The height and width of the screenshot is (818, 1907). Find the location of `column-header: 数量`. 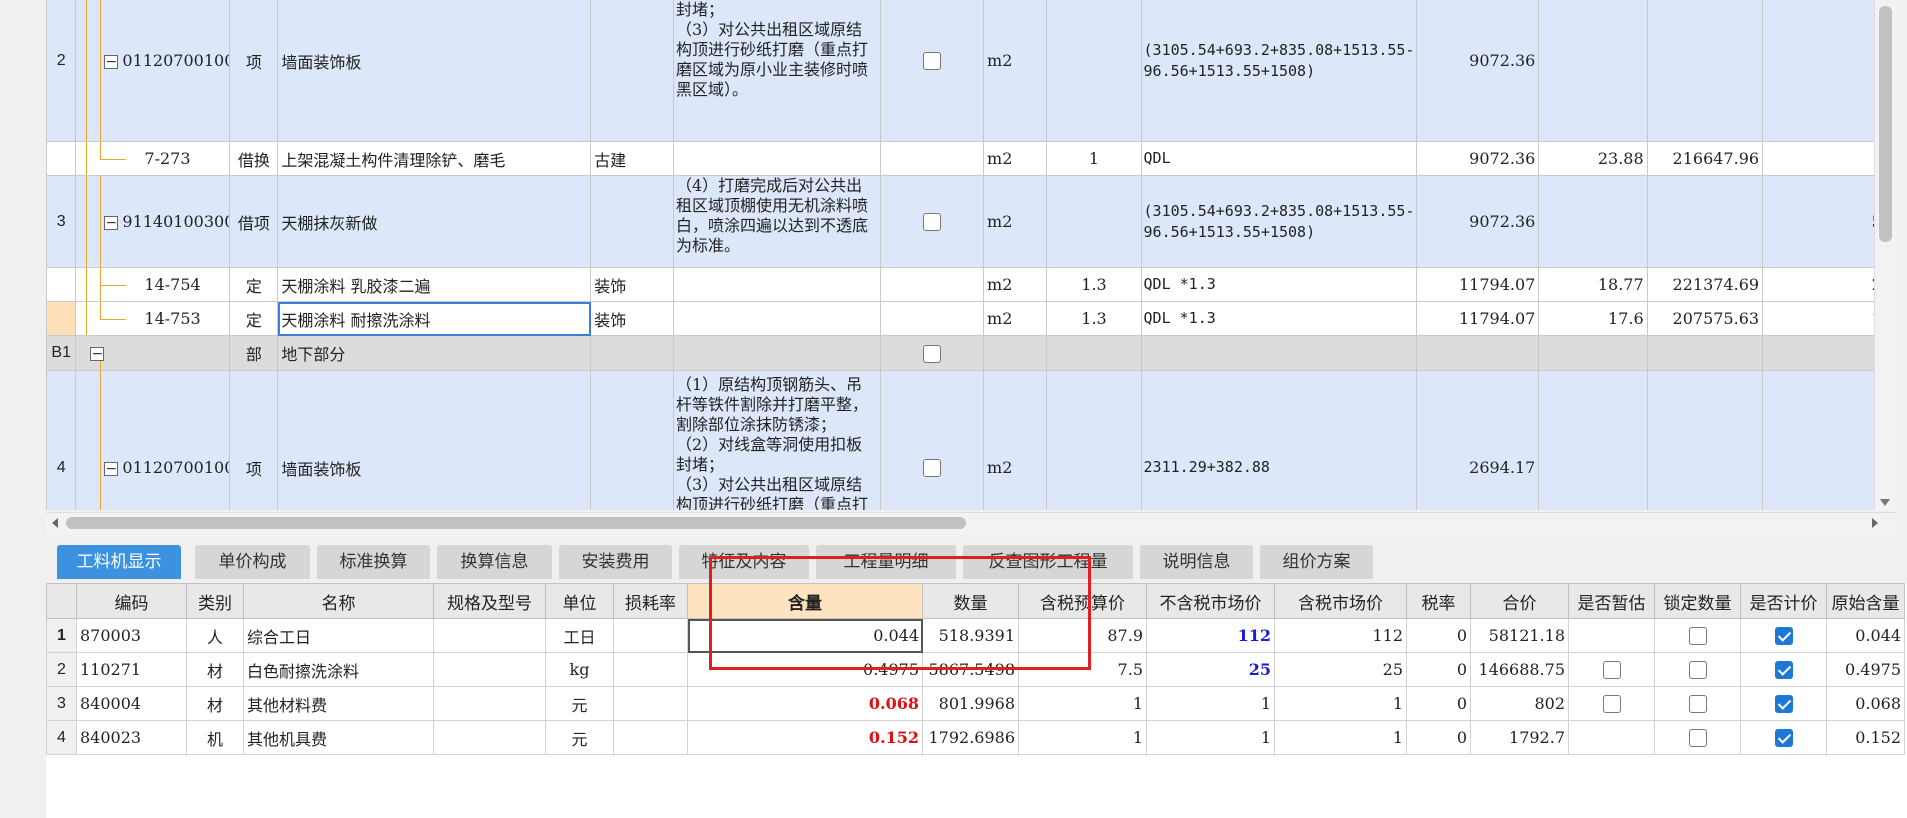

column-header: 数量 is located at coordinates (970, 601).